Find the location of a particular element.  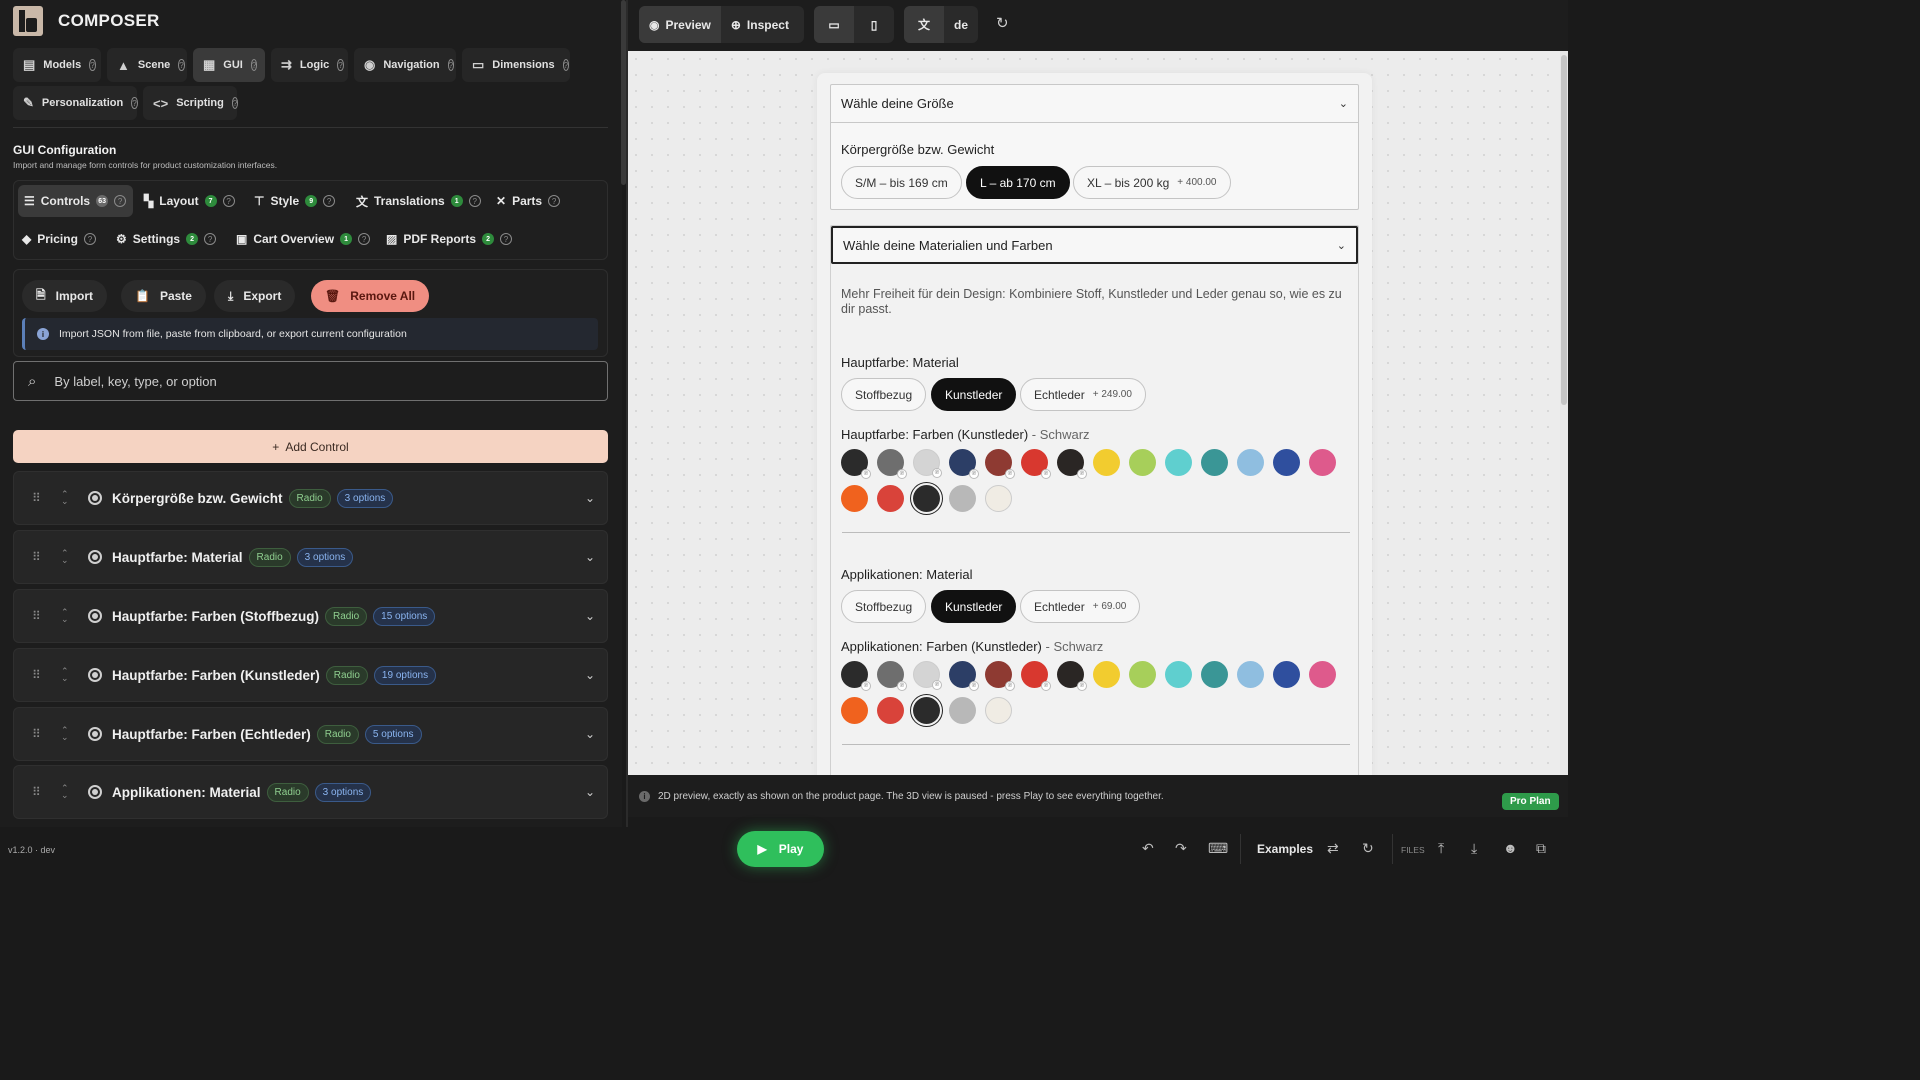

size-option: XL – bis 200 kg + 400.00 is located at coordinates (1152, 182).